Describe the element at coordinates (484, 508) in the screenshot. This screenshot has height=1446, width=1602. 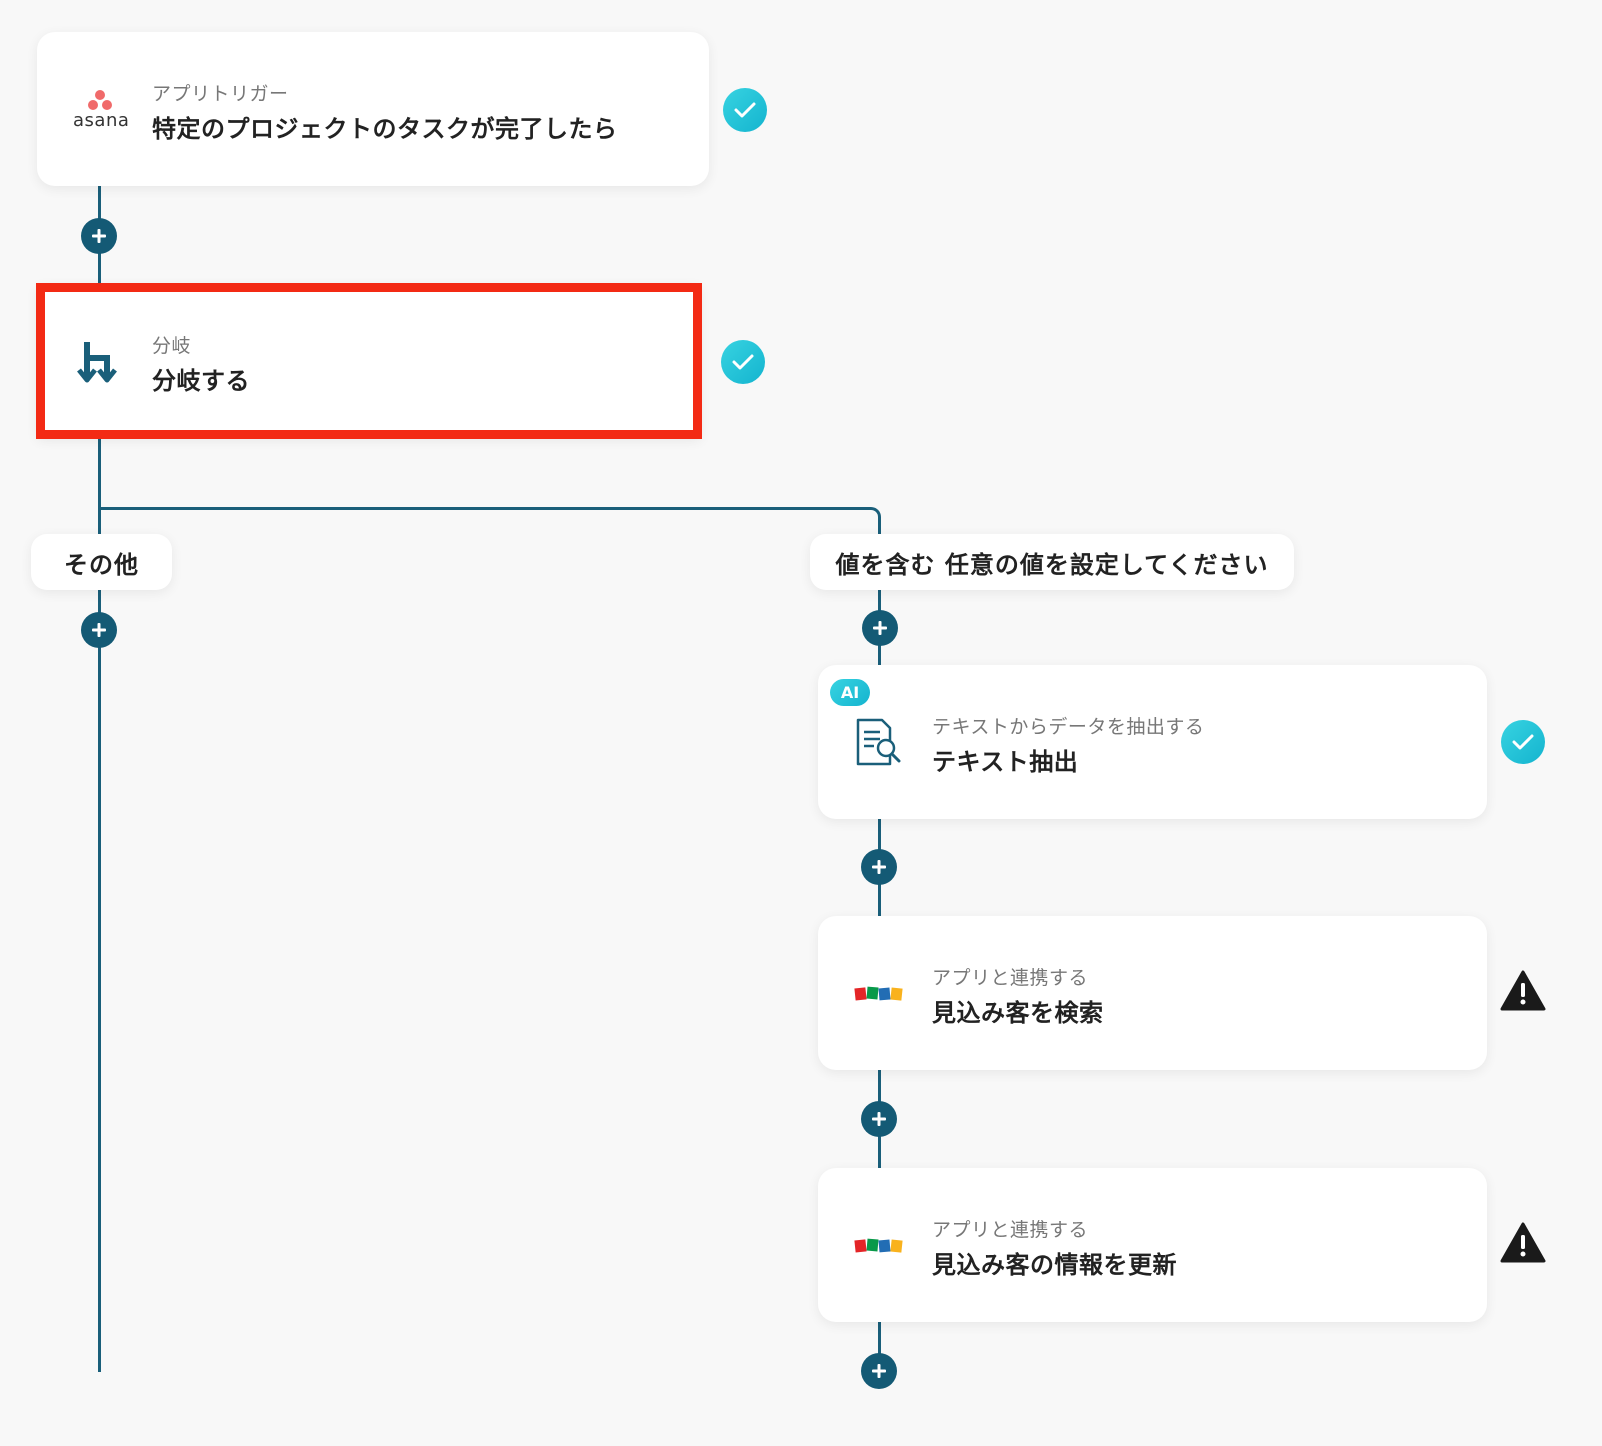
I see `connector-branch-horizontal` at that location.